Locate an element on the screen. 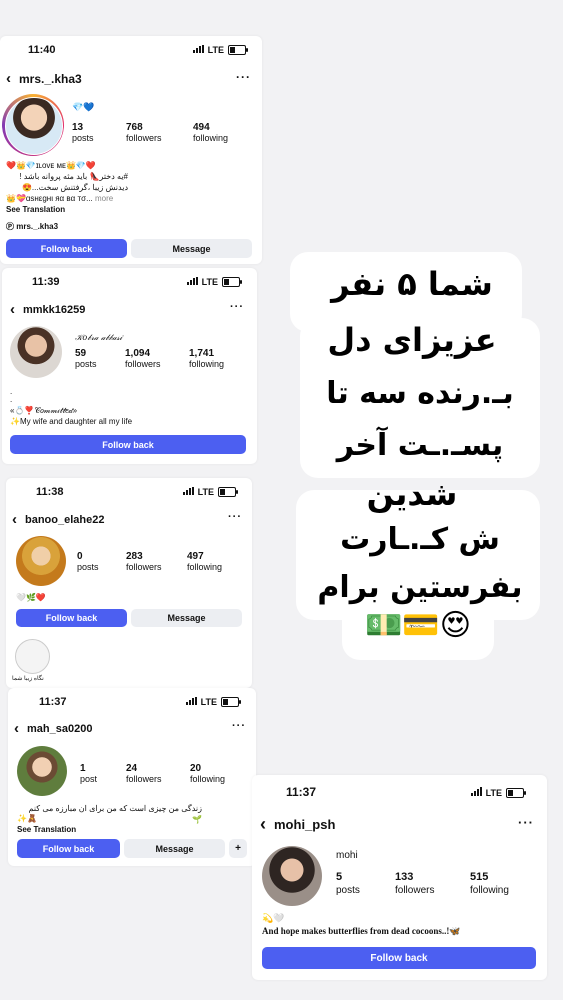 Image resolution: width=563 pixels, height=1000 pixels. overlay-line: بفرستین برام is located at coordinates (420, 587).